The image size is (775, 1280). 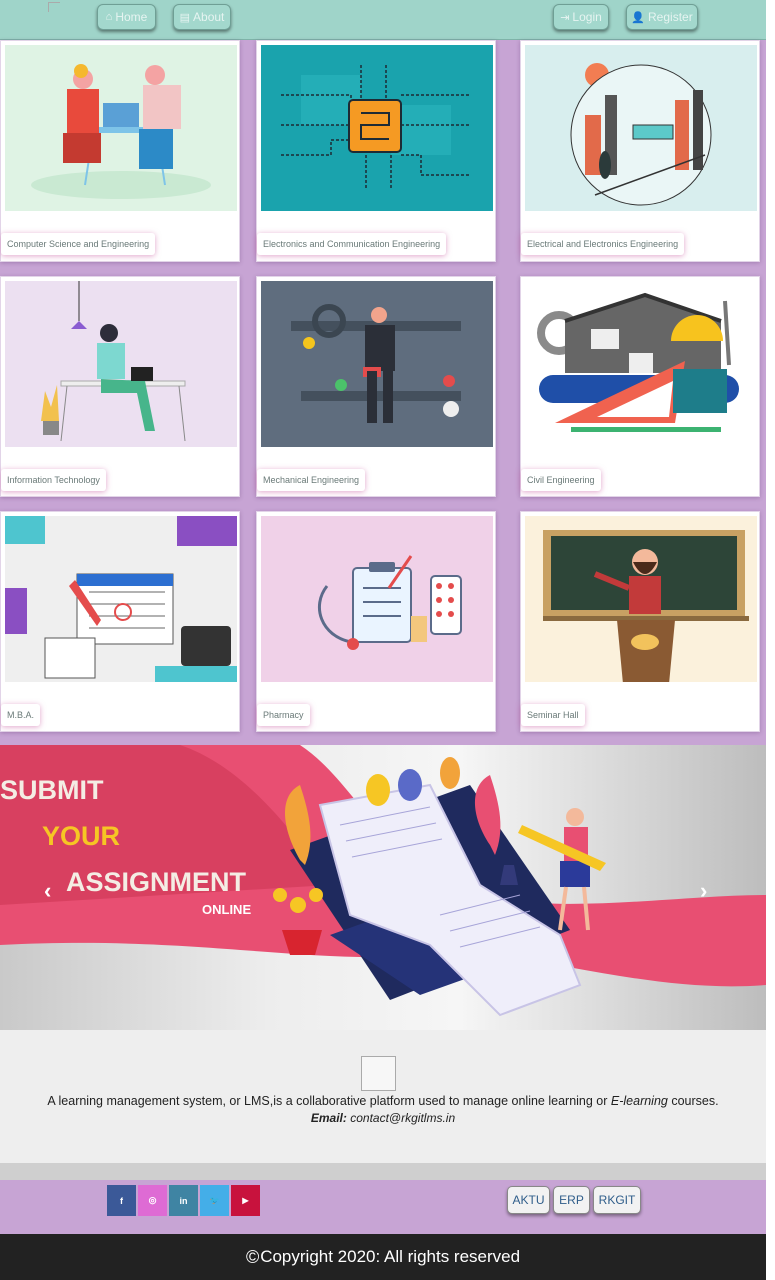 What do you see at coordinates (603, 244) in the screenshot?
I see `course-label: Electrical and Electronics Engineering` at bounding box center [603, 244].